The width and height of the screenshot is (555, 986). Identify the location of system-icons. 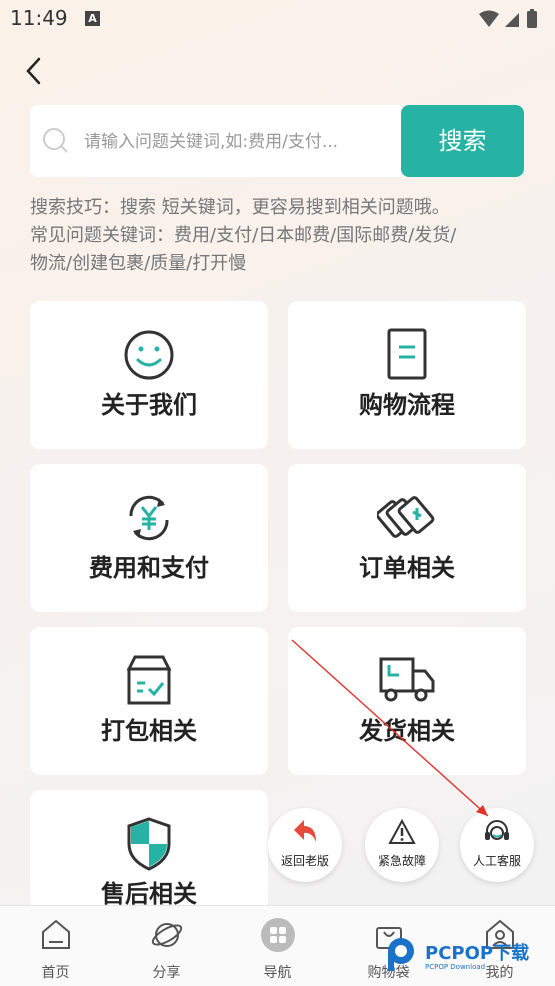
(509, 21).